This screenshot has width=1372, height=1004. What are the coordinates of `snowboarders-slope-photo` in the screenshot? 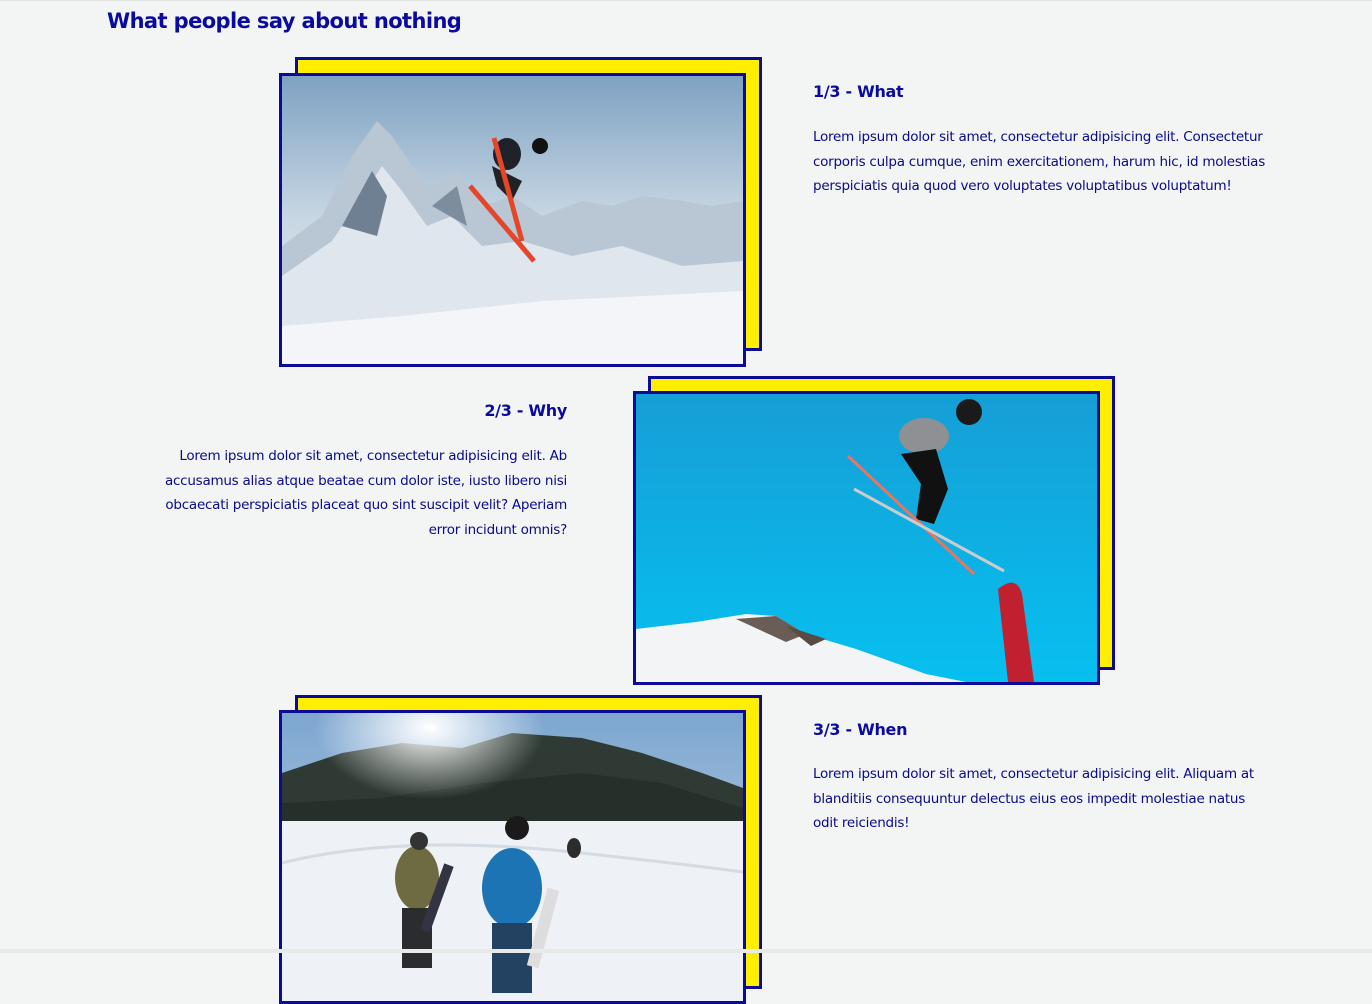 It's located at (512, 857).